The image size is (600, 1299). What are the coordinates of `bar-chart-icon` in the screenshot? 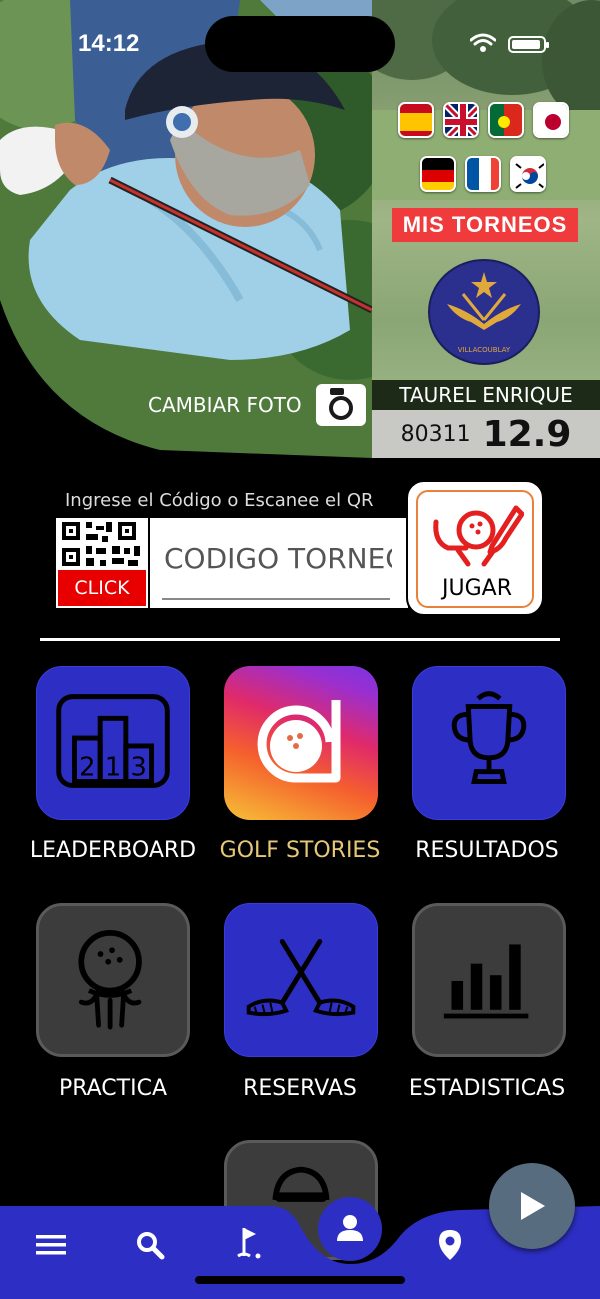 It's located at (486, 981).